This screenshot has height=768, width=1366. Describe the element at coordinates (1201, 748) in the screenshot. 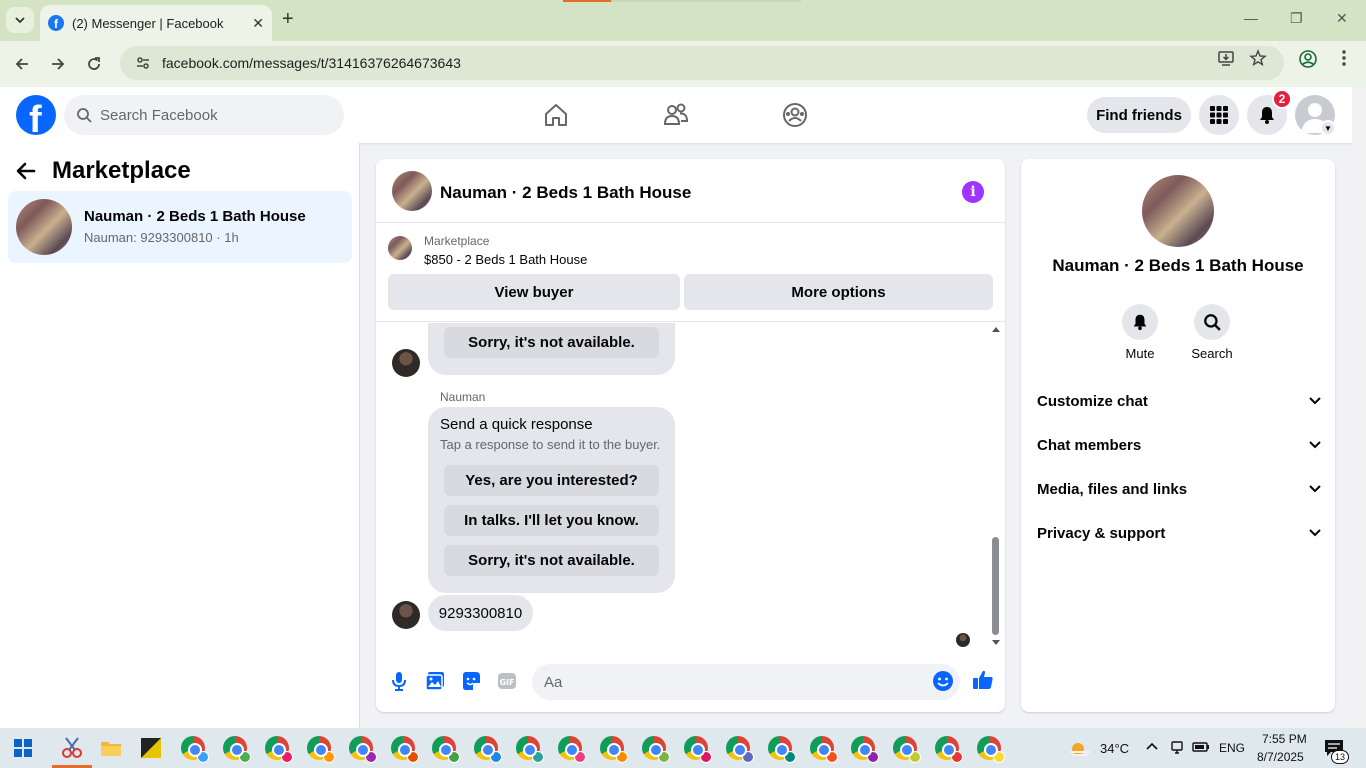

I see `battery-icon` at that location.